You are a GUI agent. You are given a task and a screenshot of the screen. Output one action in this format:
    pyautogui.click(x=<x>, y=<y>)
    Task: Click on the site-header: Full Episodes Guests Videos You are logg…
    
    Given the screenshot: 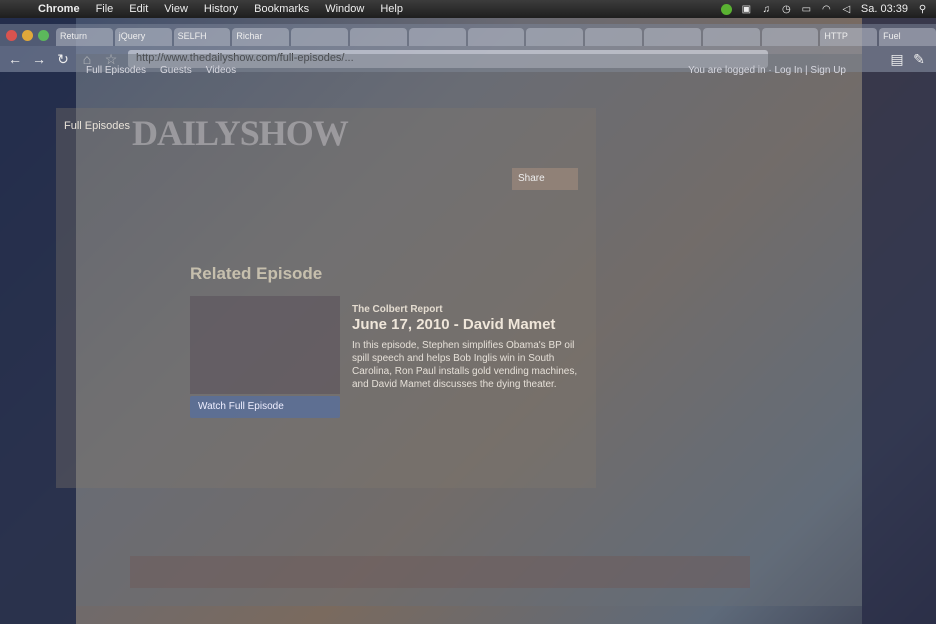 What is the action you would take?
    pyautogui.click(x=466, y=70)
    